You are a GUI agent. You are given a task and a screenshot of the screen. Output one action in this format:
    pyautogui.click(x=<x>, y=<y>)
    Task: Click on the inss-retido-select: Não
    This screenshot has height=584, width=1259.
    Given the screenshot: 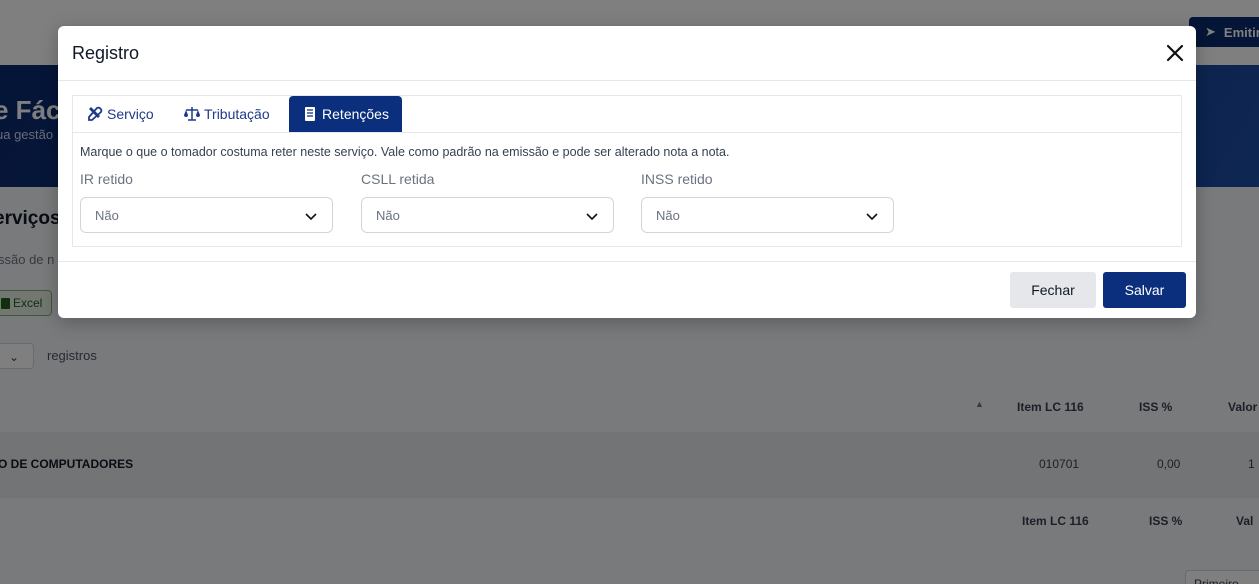 What is the action you would take?
    pyautogui.click(x=767, y=215)
    